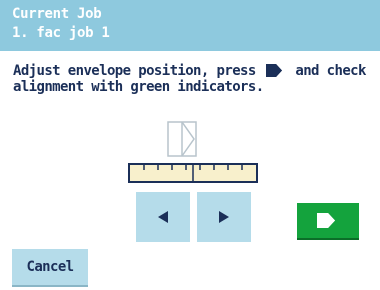 This screenshot has width=380, height=290. What do you see at coordinates (326, 71) in the screenshot?
I see `instruction-text-end: and check` at bounding box center [326, 71].